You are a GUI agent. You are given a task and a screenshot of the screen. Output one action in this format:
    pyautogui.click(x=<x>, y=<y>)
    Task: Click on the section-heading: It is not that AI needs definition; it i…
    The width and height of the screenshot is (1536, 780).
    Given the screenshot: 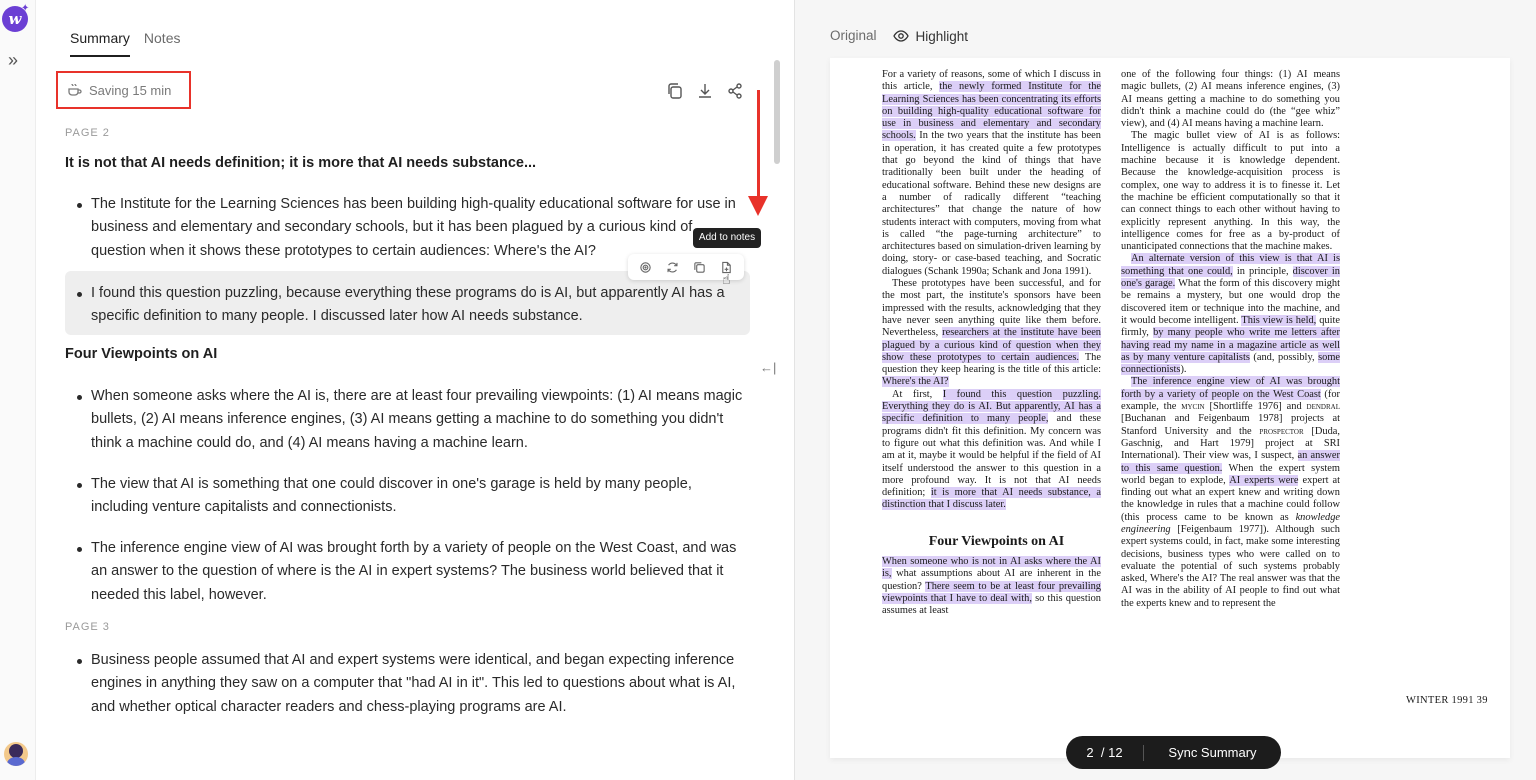 What is the action you would take?
    pyautogui.click(x=301, y=163)
    